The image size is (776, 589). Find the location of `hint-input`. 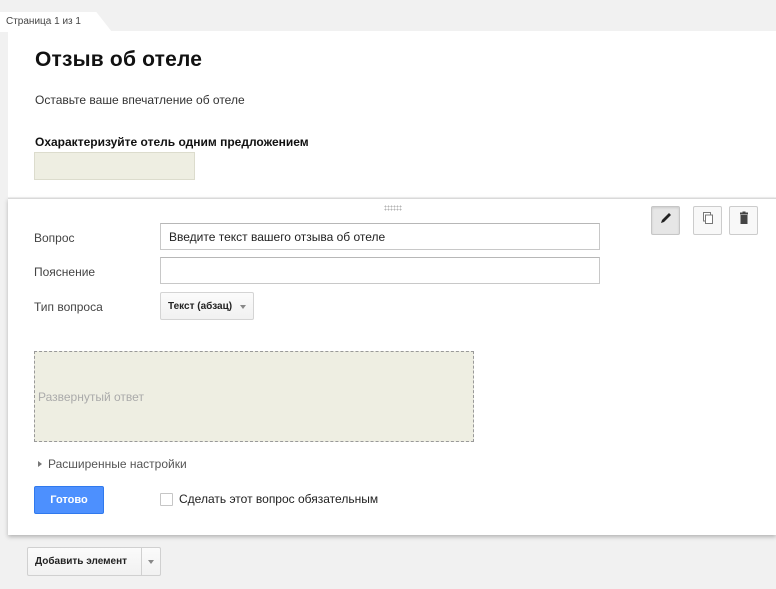

hint-input is located at coordinates (380, 270).